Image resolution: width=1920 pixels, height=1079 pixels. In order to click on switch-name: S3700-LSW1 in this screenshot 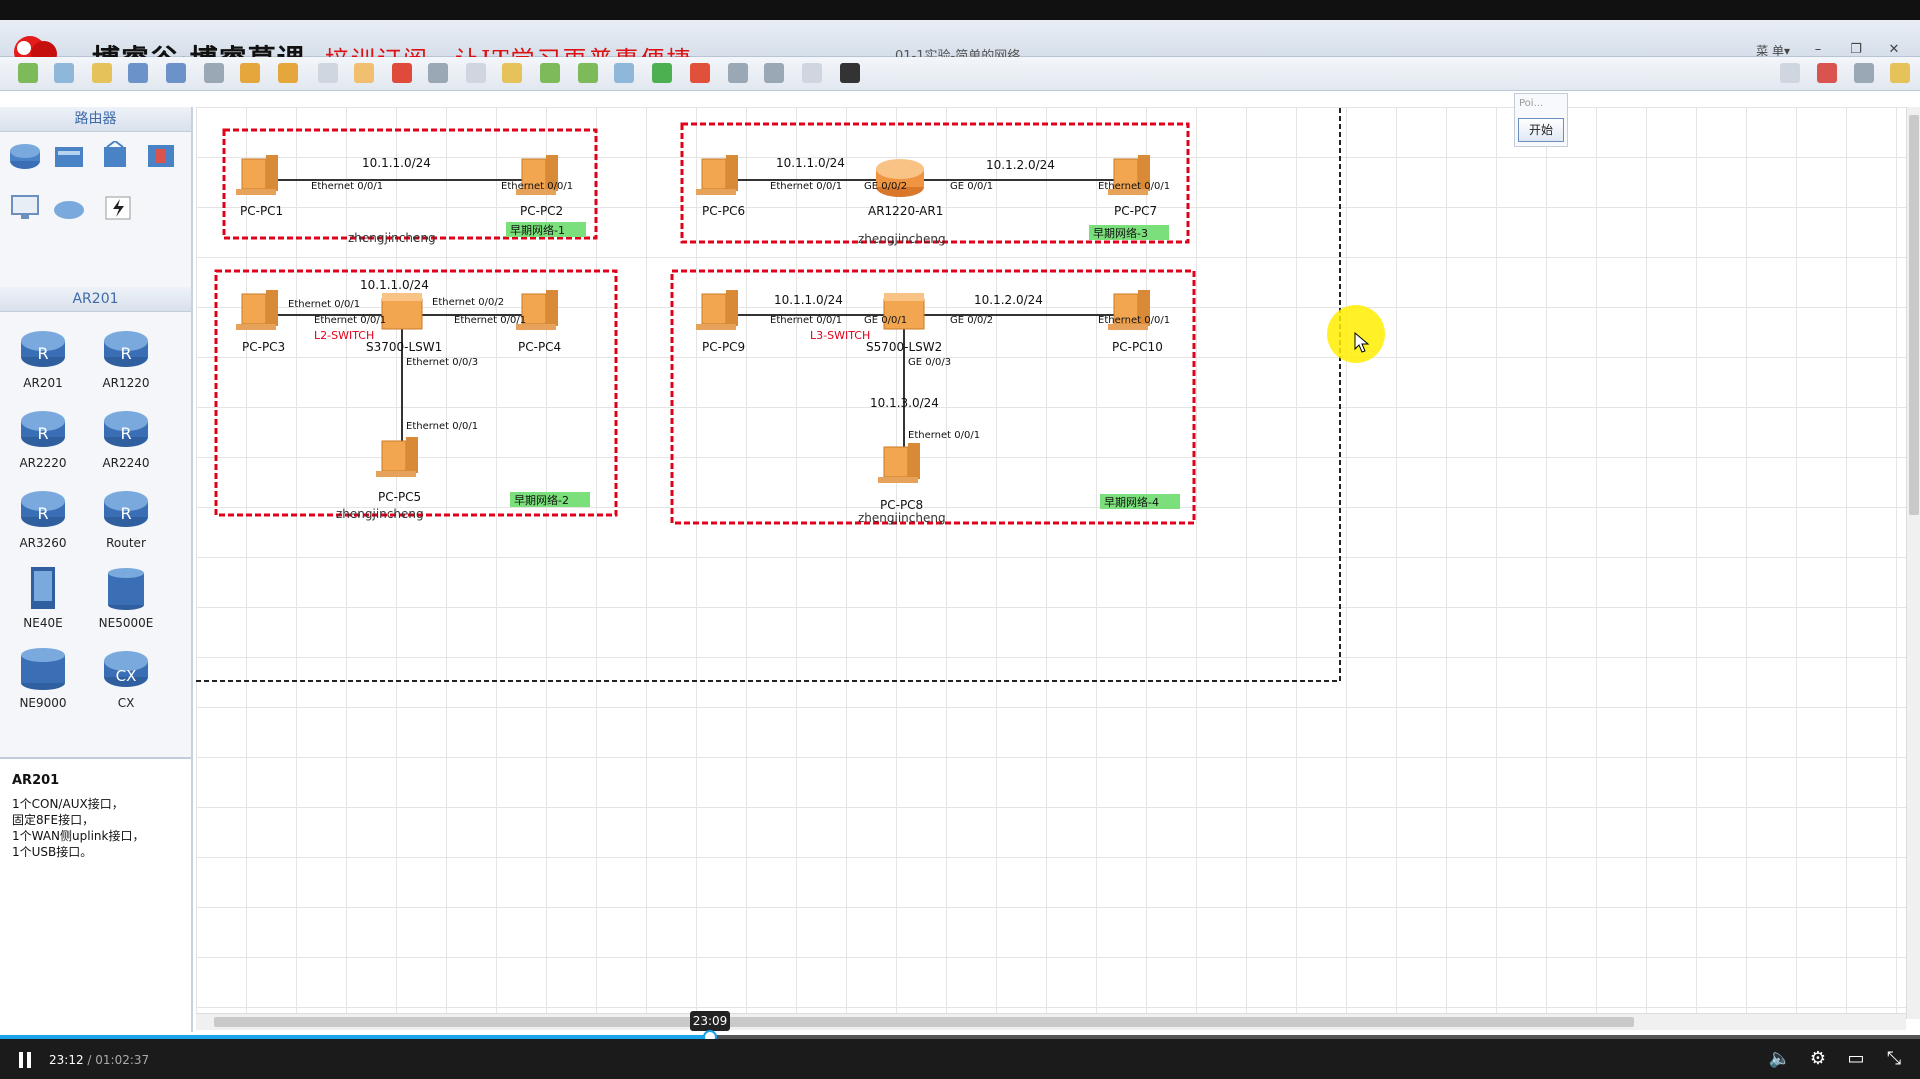, I will do `click(404, 347)`.